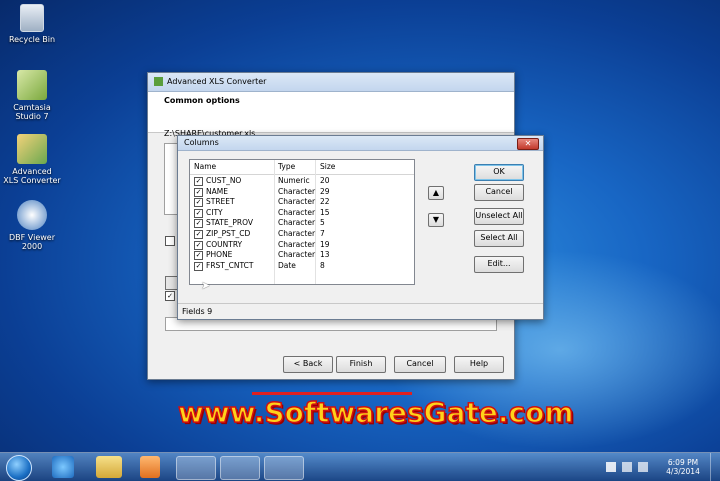  I want to click on table-row: ✓ STREET Character 22, so click(302, 202).